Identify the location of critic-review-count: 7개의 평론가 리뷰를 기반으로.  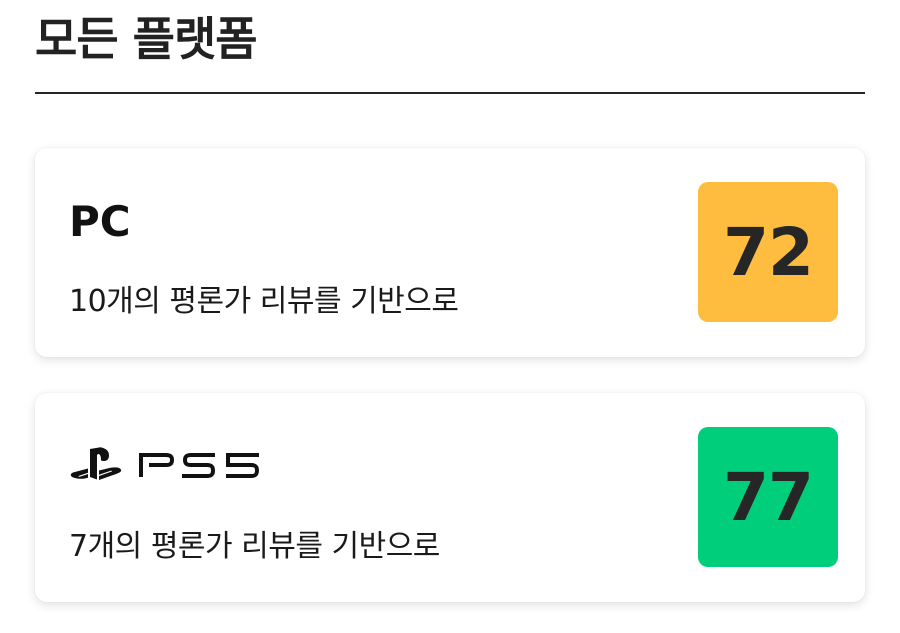
(254, 546).